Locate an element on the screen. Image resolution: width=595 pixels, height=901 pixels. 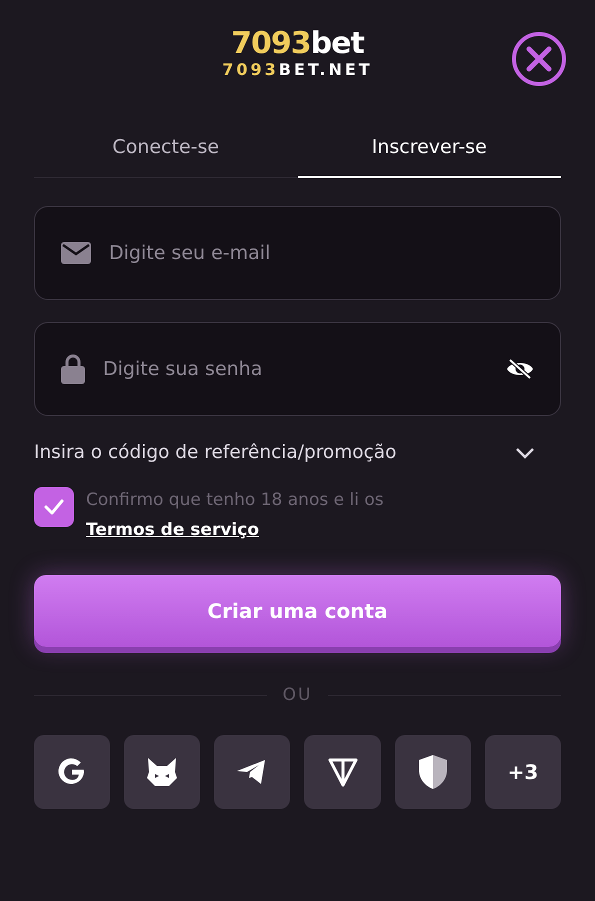
tab: Inscrever-se is located at coordinates (429, 157).